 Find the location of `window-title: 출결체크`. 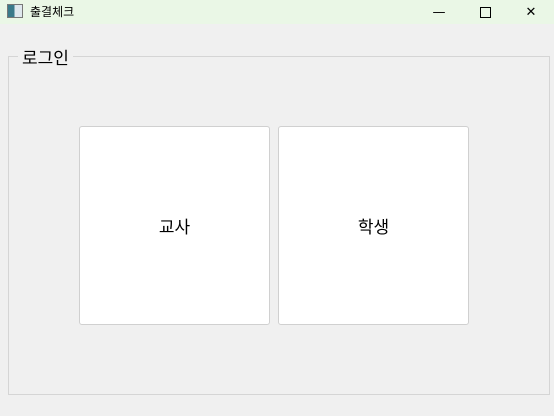

window-title: 출결체크 is located at coordinates (52, 12).